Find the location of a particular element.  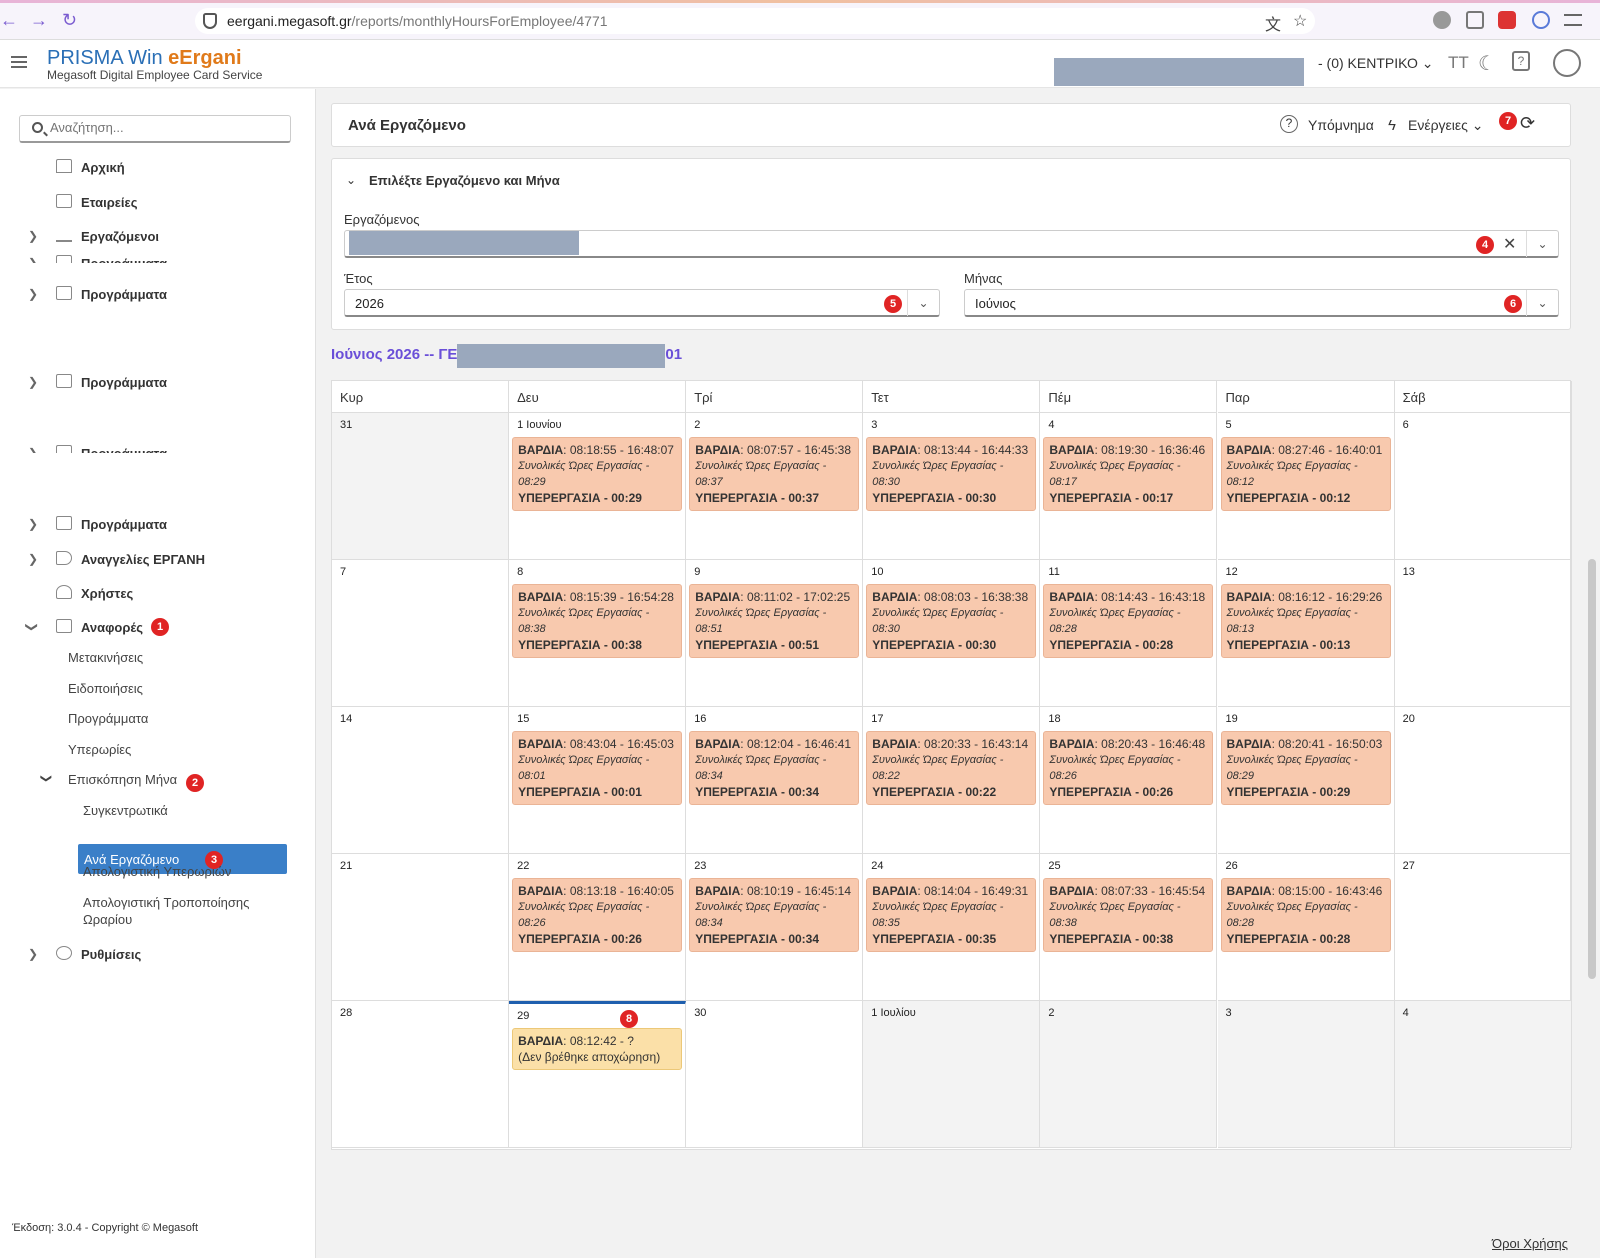

calendar-day-cell: 21 is located at coordinates (421, 927).